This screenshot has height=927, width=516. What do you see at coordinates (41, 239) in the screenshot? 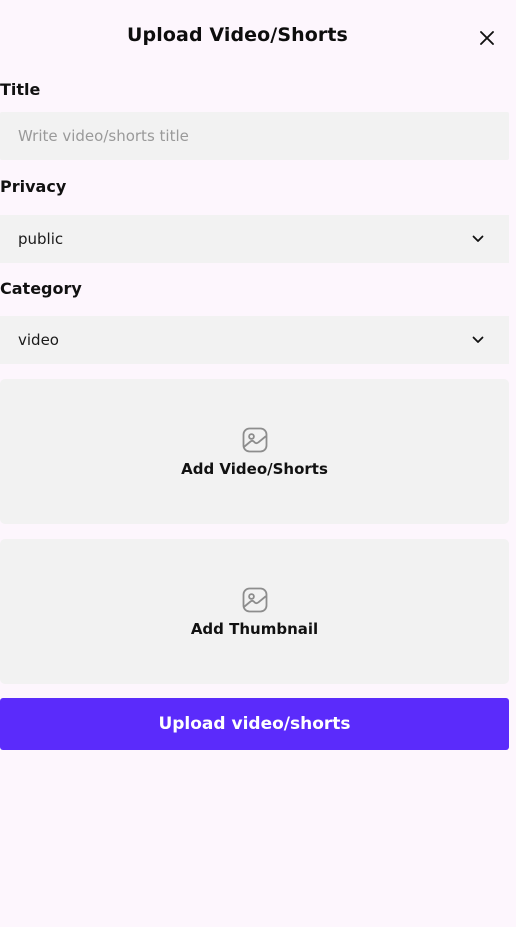
I see `privacy-selected-value: public` at bounding box center [41, 239].